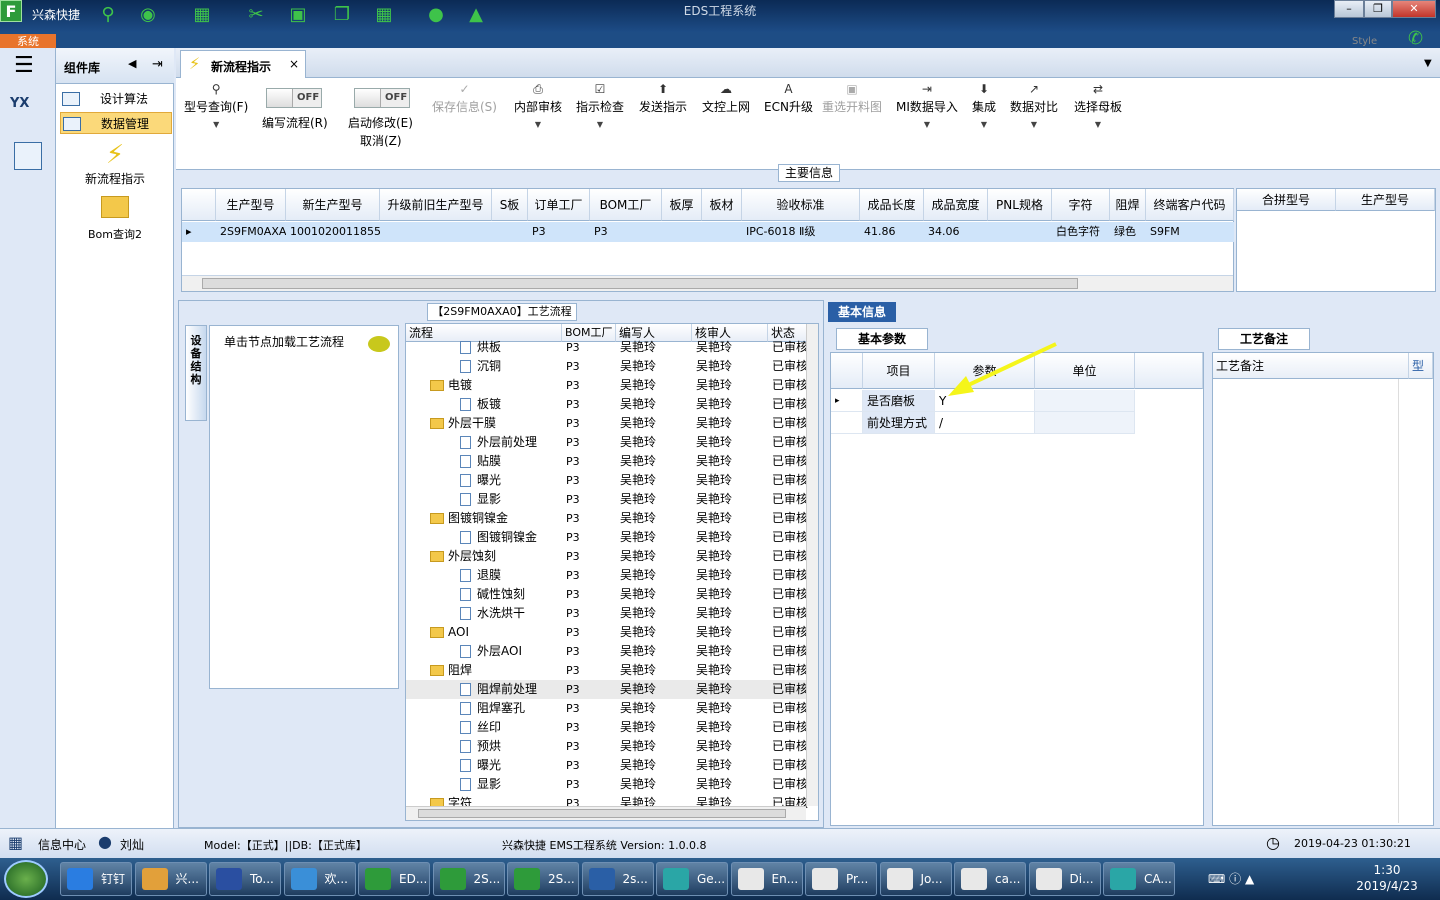 The height and width of the screenshot is (900, 1440). What do you see at coordinates (464, 98) in the screenshot?
I see `save-button: ✓ 保存信息(S)` at bounding box center [464, 98].